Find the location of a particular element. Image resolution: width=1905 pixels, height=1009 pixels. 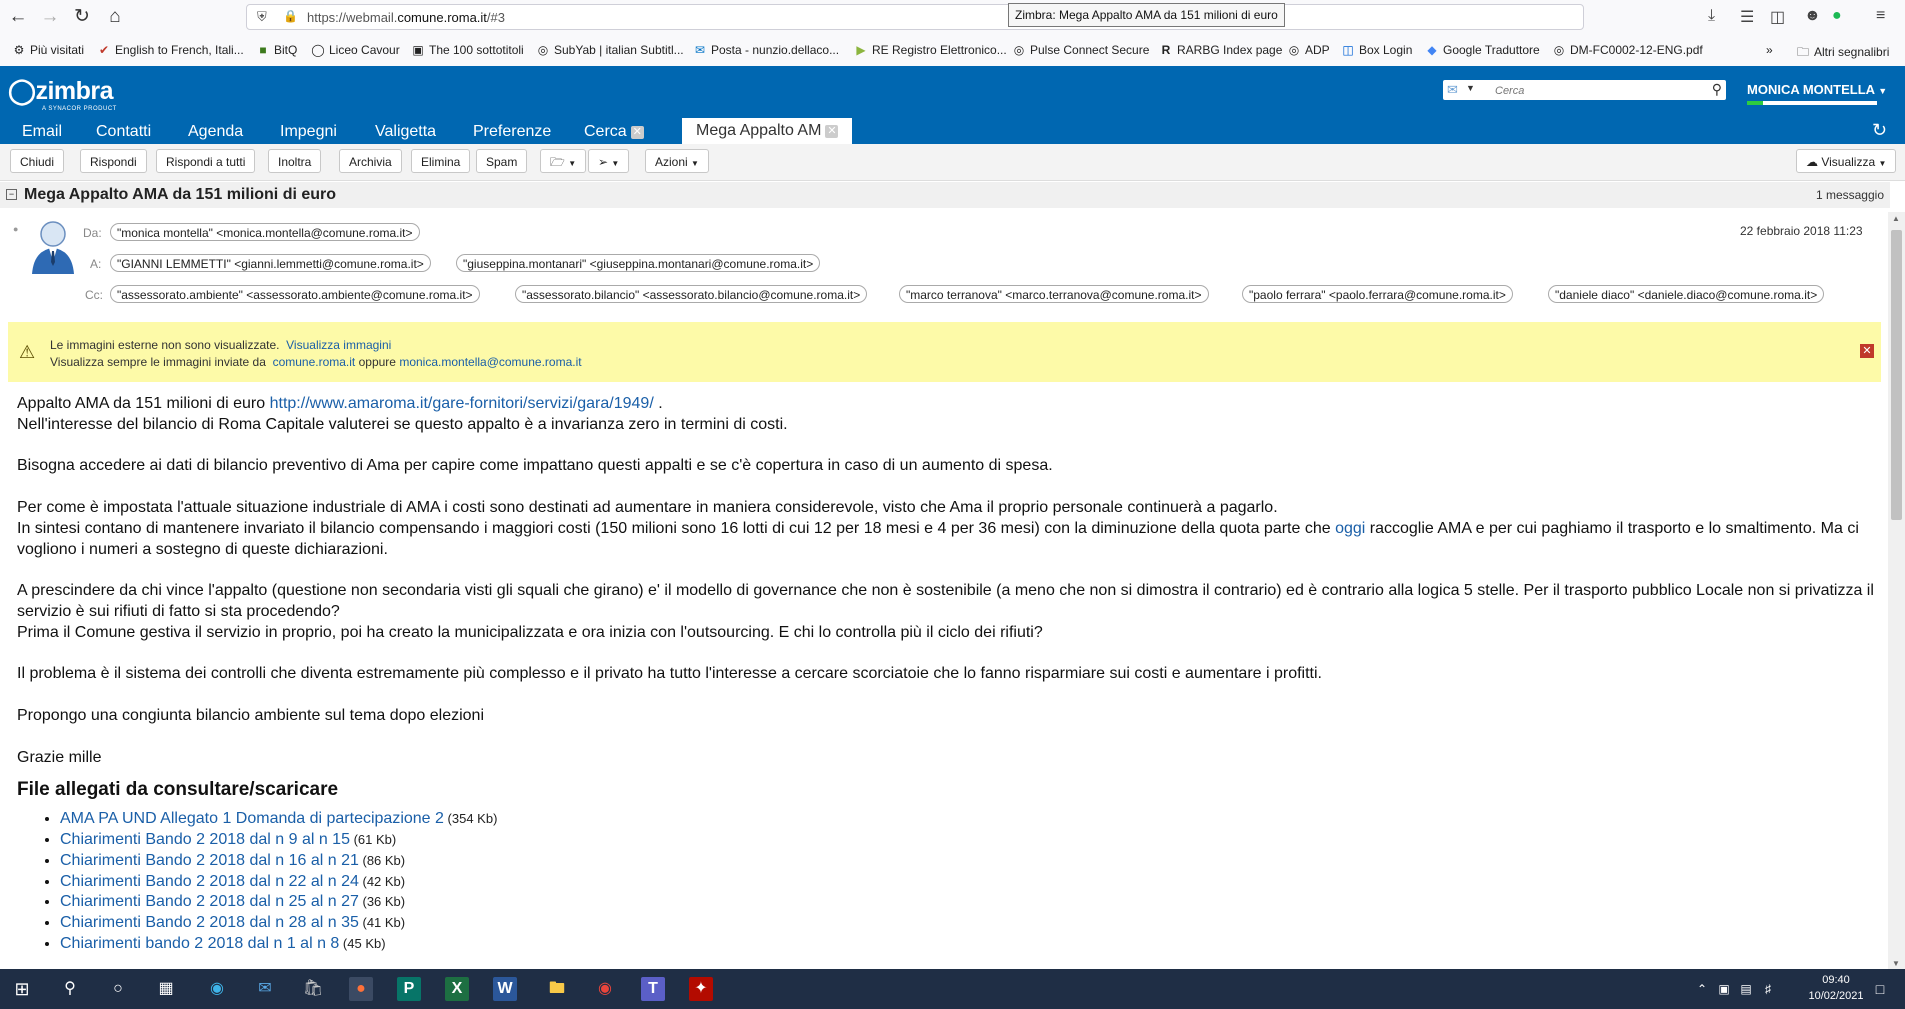

bookmark-item: ◎ ADP is located at coordinates (1308, 50).